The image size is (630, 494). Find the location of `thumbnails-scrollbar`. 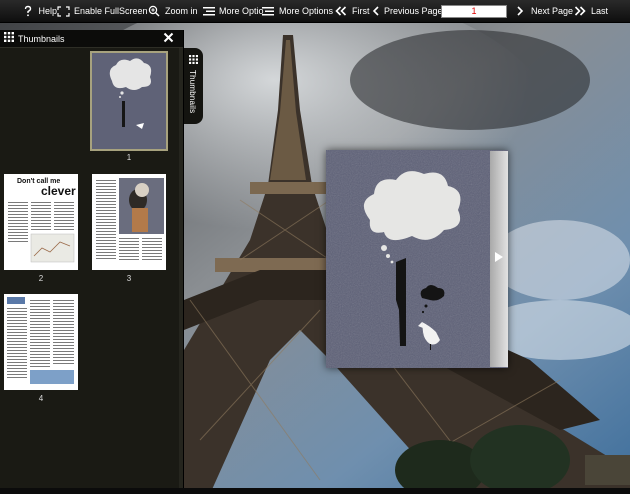

thumbnails-scrollbar is located at coordinates (181, 268).